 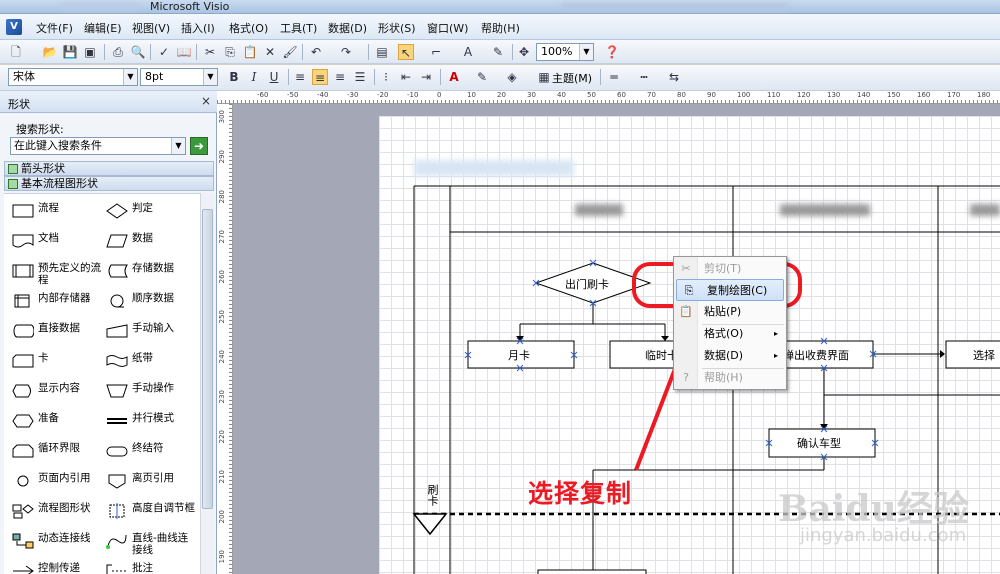 I want to click on stencil-shape: 准备, so click(x=56, y=421).